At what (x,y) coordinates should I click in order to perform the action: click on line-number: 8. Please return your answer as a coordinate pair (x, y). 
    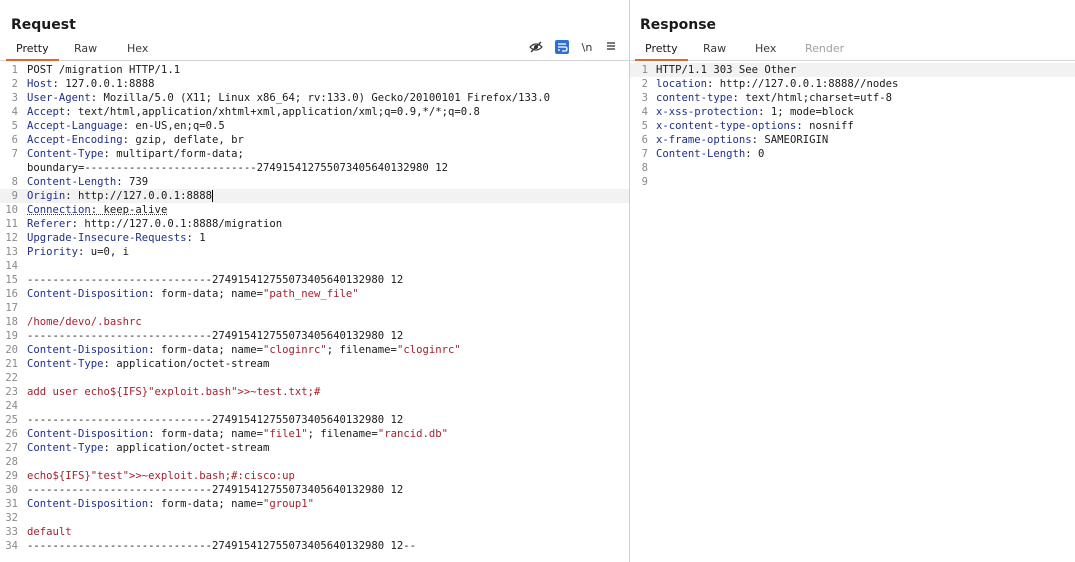
    Looking at the image, I should click on (14, 182).